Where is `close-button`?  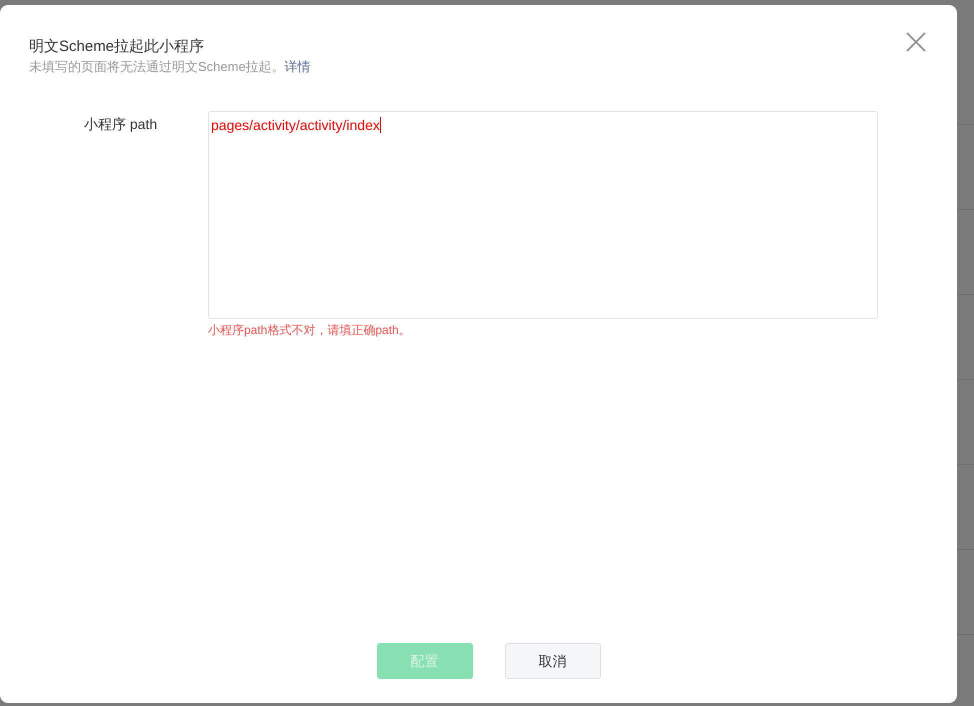
close-button is located at coordinates (916, 42).